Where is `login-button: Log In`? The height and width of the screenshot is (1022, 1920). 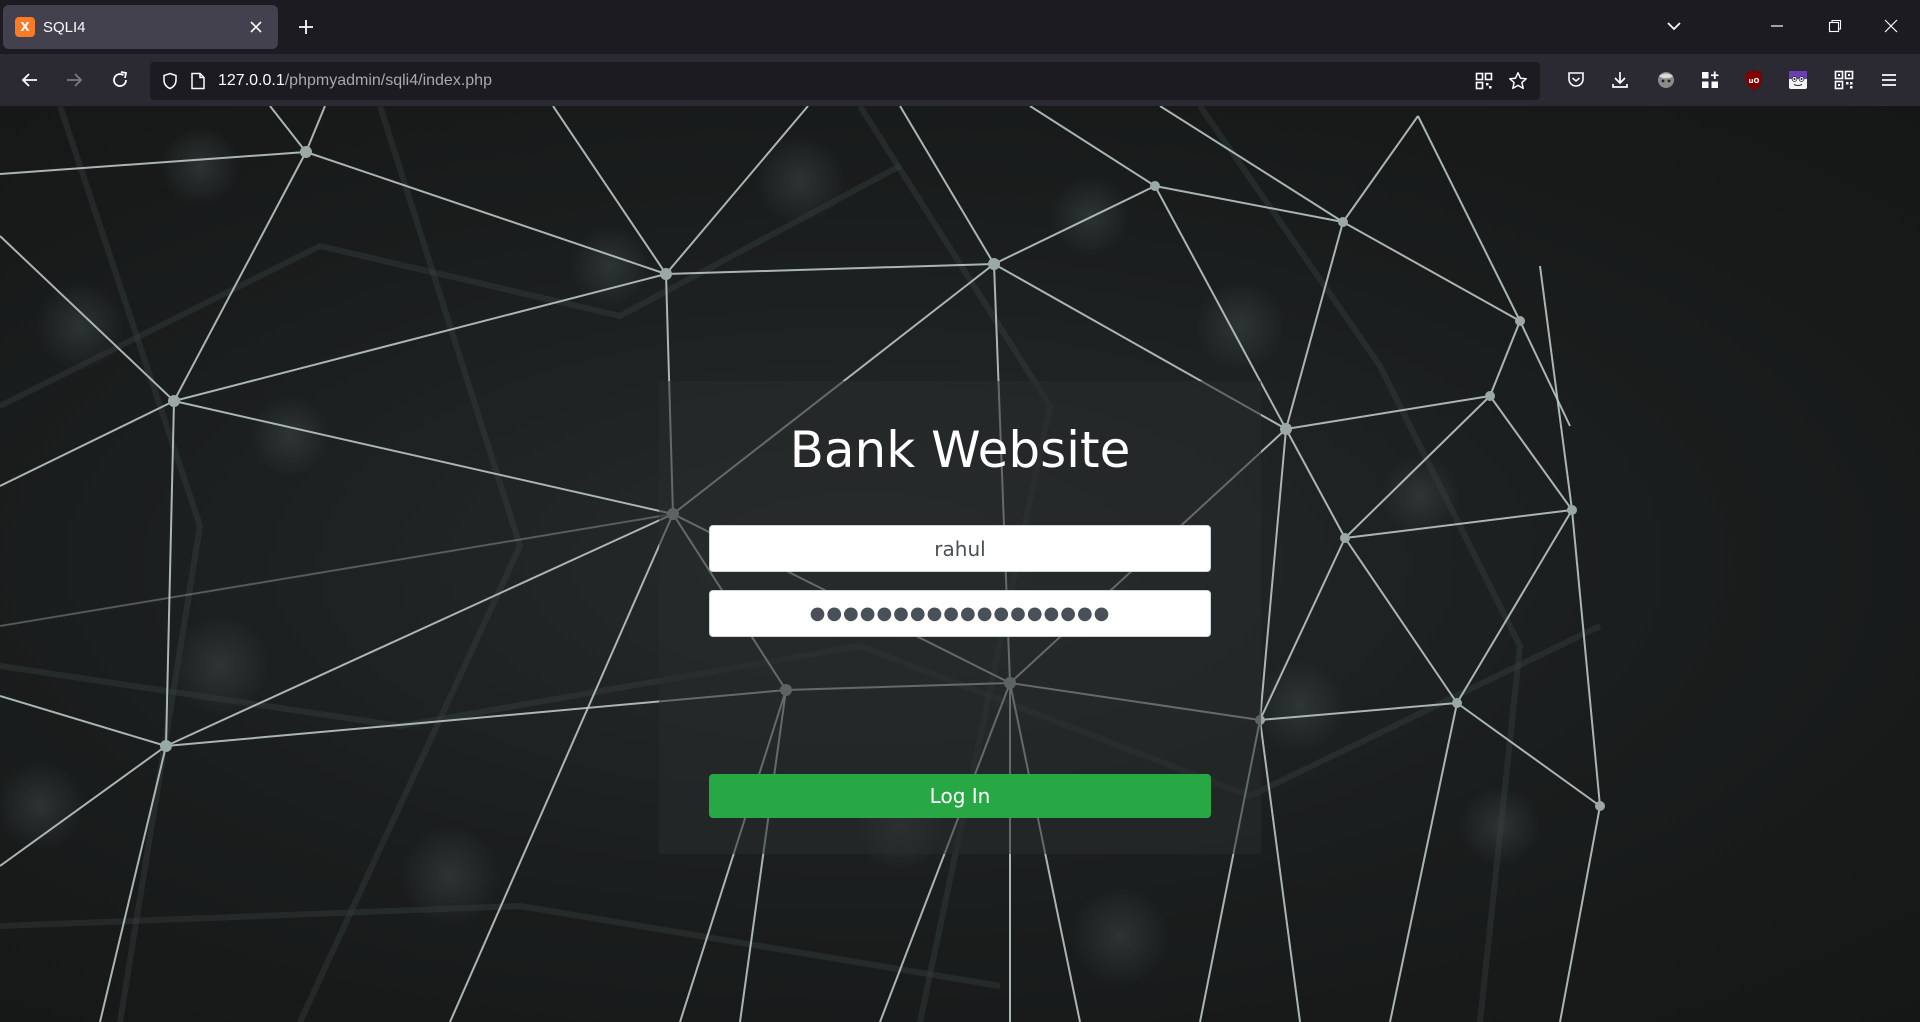 login-button: Log In is located at coordinates (960, 796).